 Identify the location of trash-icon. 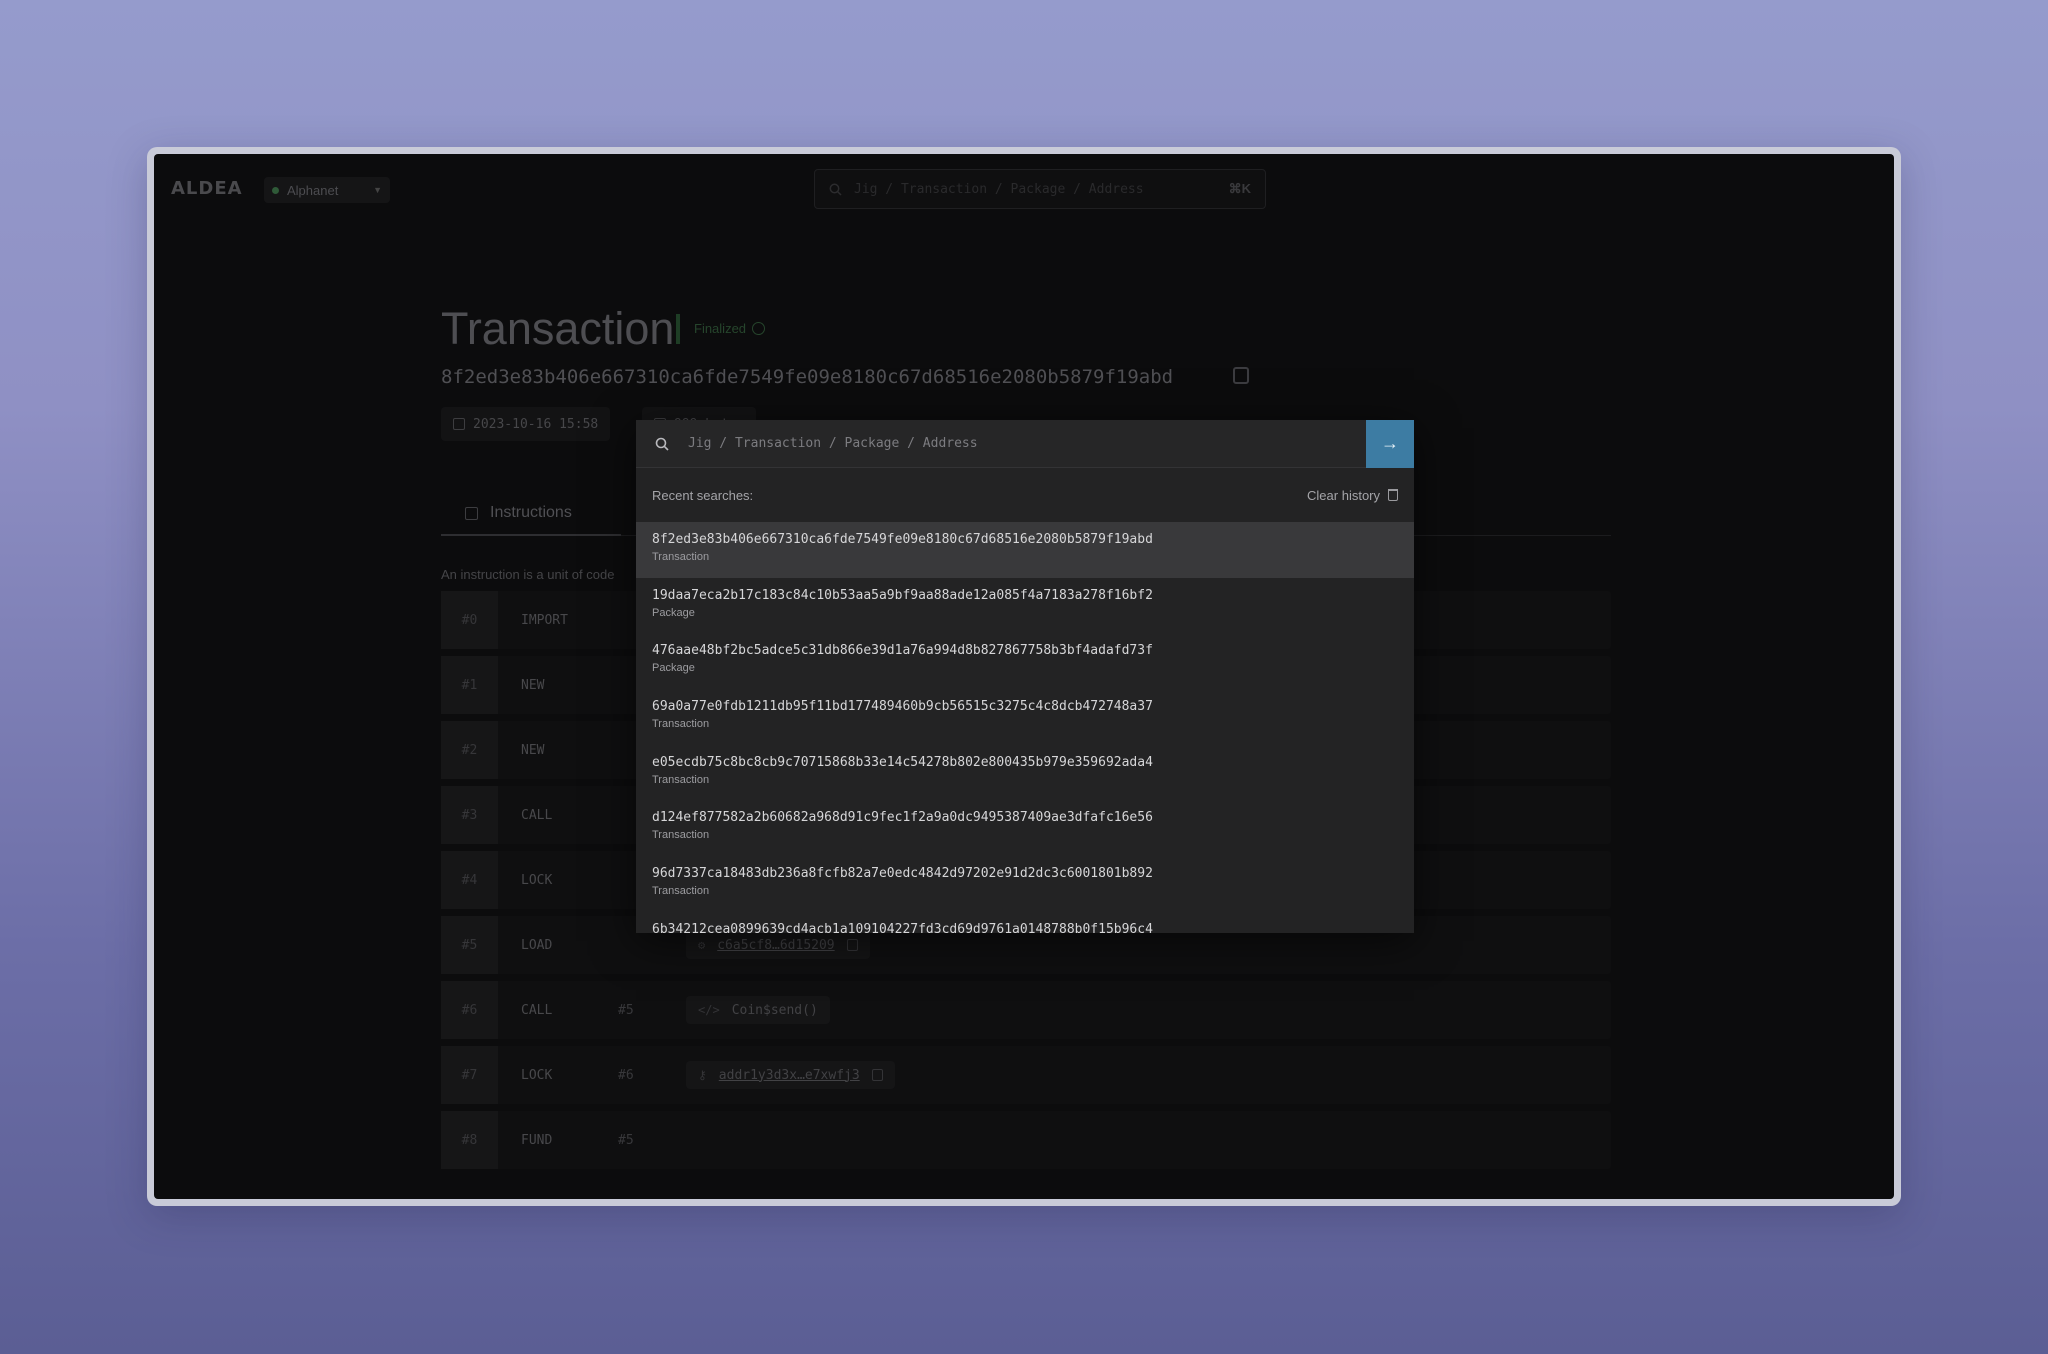
(1393, 495).